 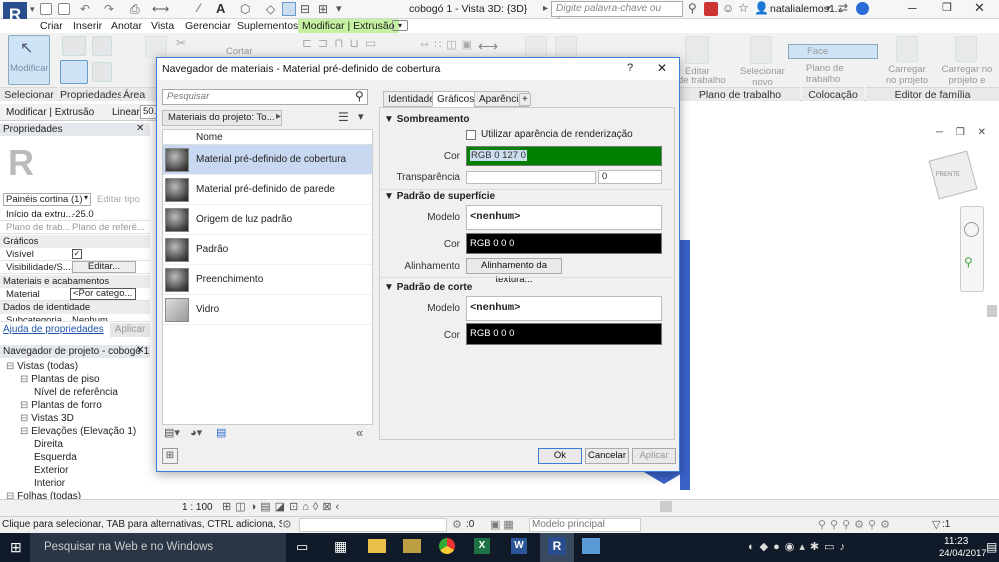 What do you see at coordinates (282, 506) in the screenshot?
I see `view-control-icons: ⊞◫◑▤◪⊡⌂◊⊠‹` at bounding box center [282, 506].